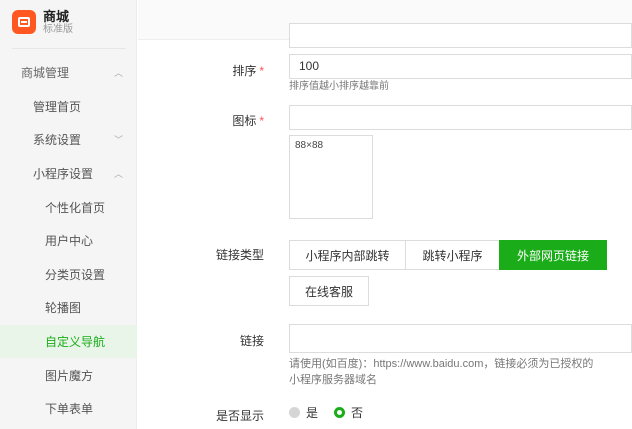  Describe the element at coordinates (63, 174) in the screenshot. I see `sidebar-item-label: 小程序设置` at that location.